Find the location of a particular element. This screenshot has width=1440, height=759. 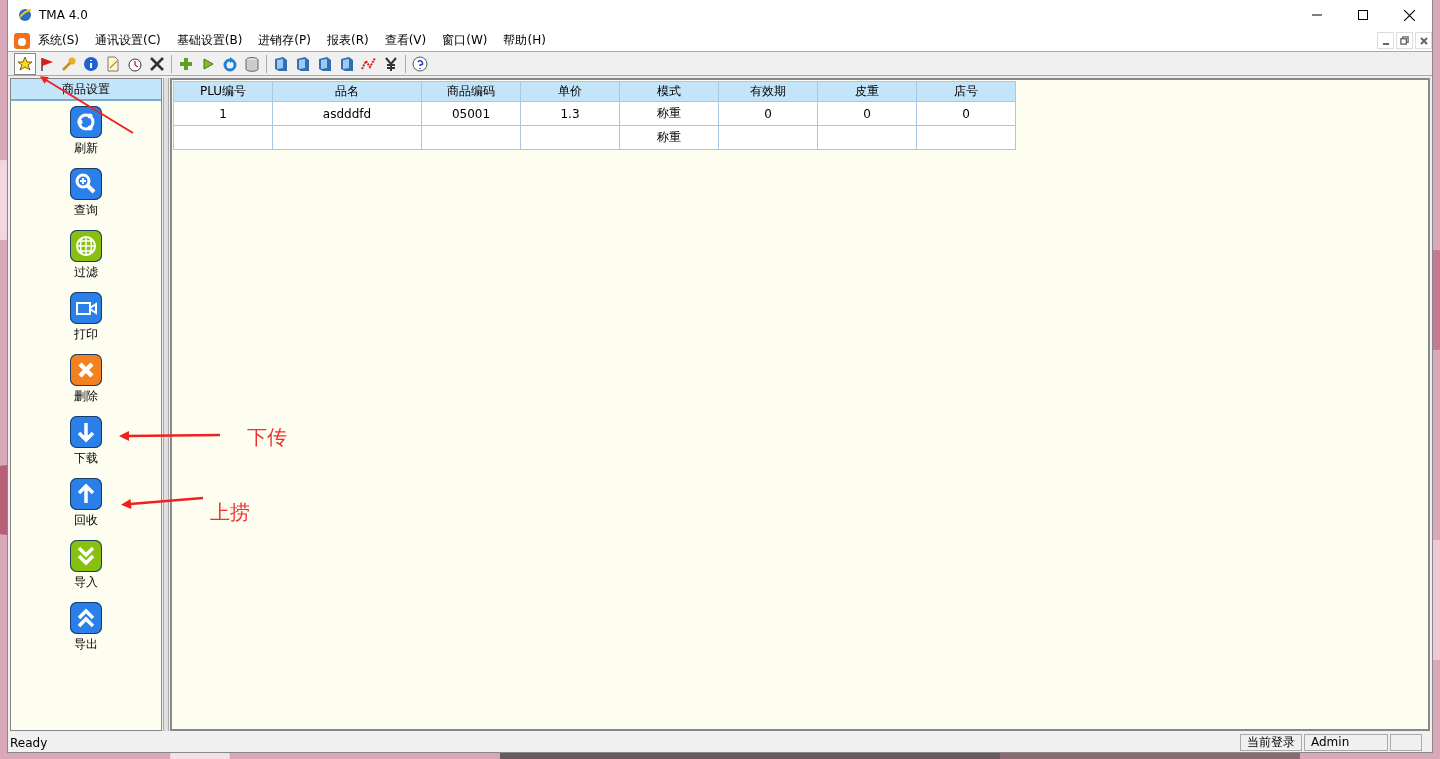

button-label: 过滤 is located at coordinates (86, 272).